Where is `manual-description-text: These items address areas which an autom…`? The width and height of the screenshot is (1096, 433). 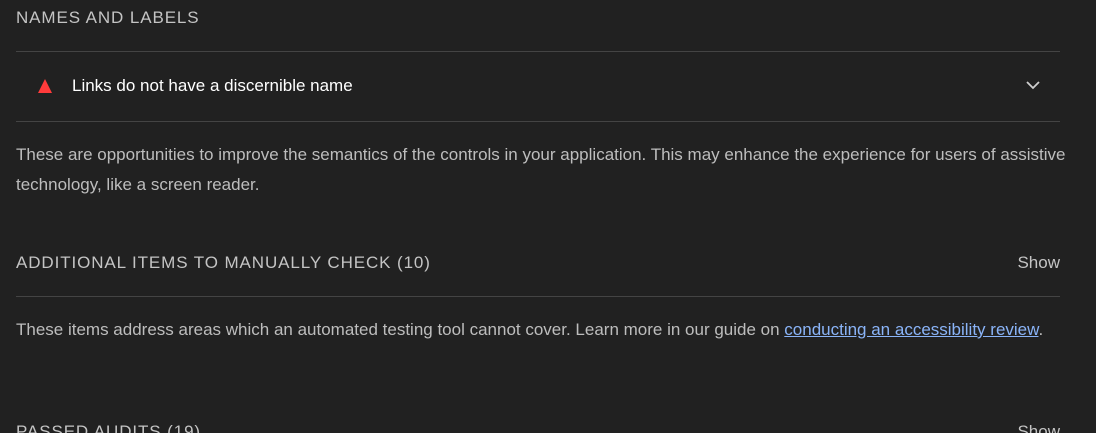 manual-description-text: These items address areas which an autom… is located at coordinates (400, 329).